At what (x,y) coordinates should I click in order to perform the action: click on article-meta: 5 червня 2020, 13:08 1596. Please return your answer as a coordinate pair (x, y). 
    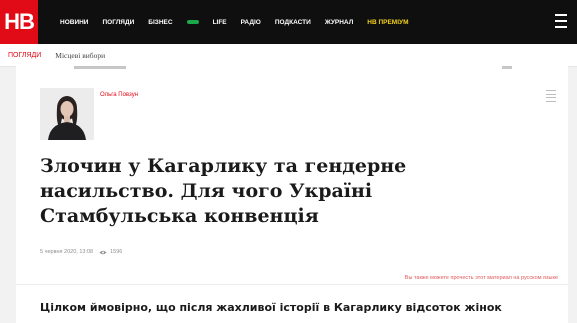
    Looking at the image, I should click on (81, 252).